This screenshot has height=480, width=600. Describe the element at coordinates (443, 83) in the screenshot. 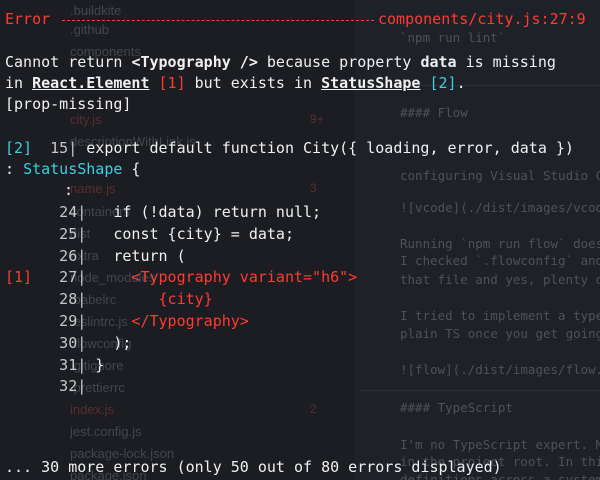

I see `reference-index-2: [2]` at that location.